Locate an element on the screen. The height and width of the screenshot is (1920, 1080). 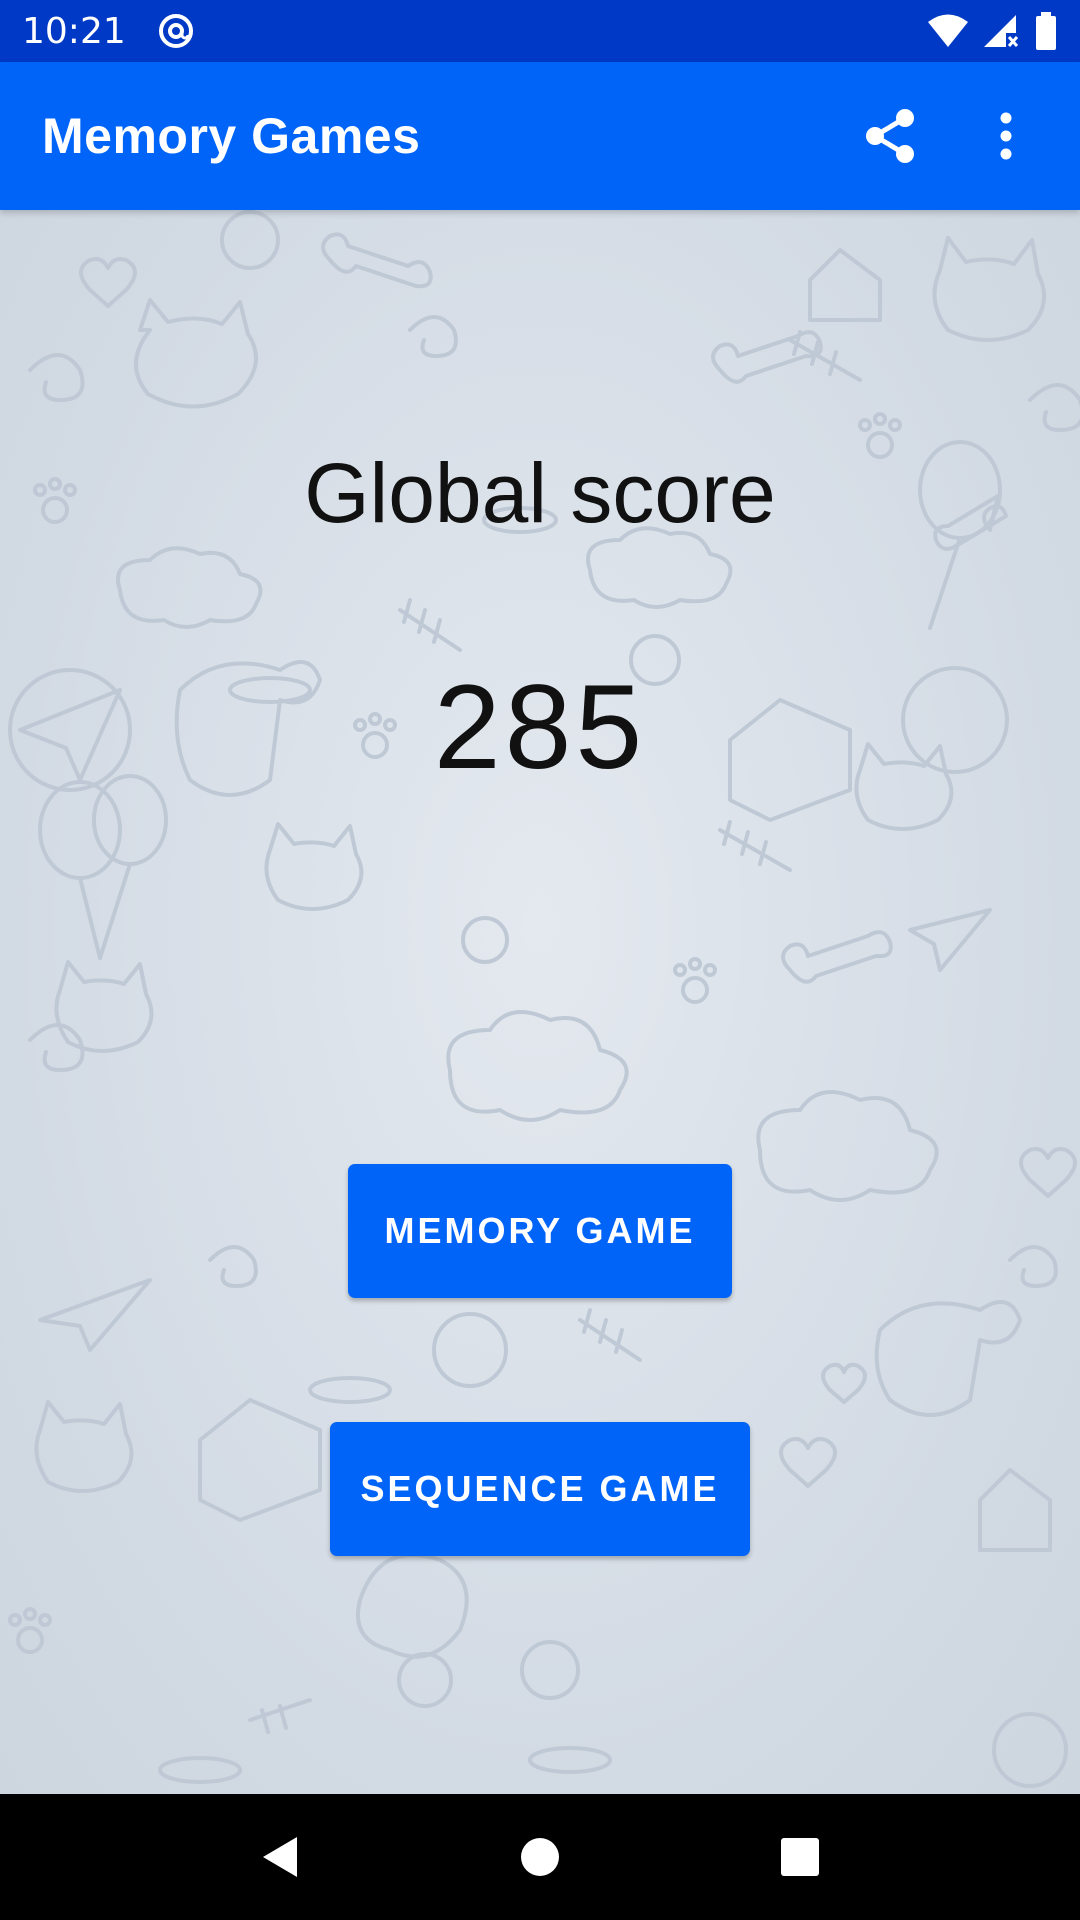
app-title: Memory Games is located at coordinates (231, 136).